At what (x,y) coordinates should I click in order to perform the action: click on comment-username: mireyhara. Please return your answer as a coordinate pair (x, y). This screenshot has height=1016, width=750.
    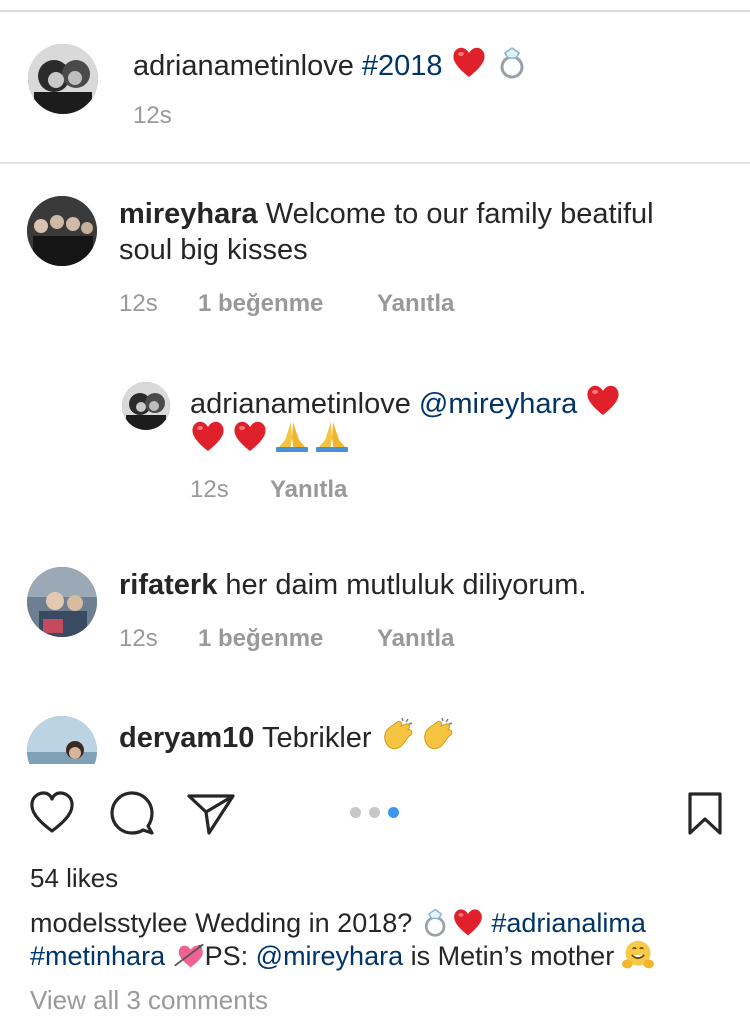
    Looking at the image, I should click on (188, 214).